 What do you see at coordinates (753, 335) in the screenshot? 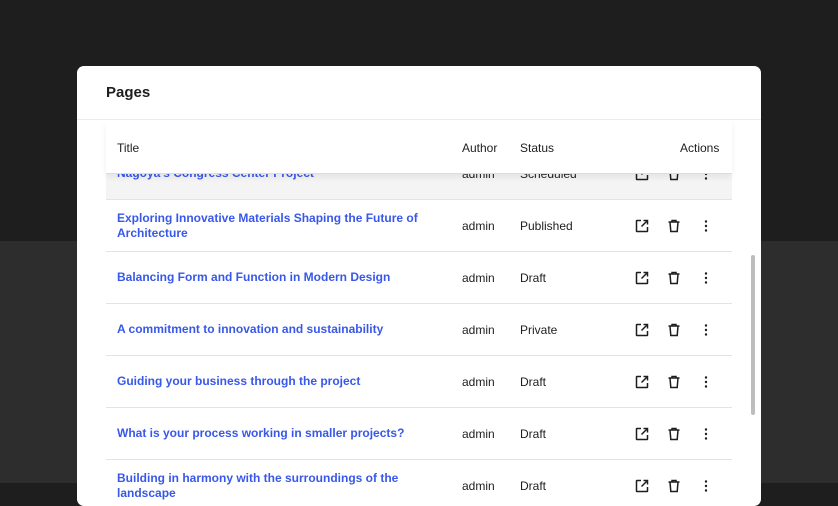
I see `scrollbar-thumb` at bounding box center [753, 335].